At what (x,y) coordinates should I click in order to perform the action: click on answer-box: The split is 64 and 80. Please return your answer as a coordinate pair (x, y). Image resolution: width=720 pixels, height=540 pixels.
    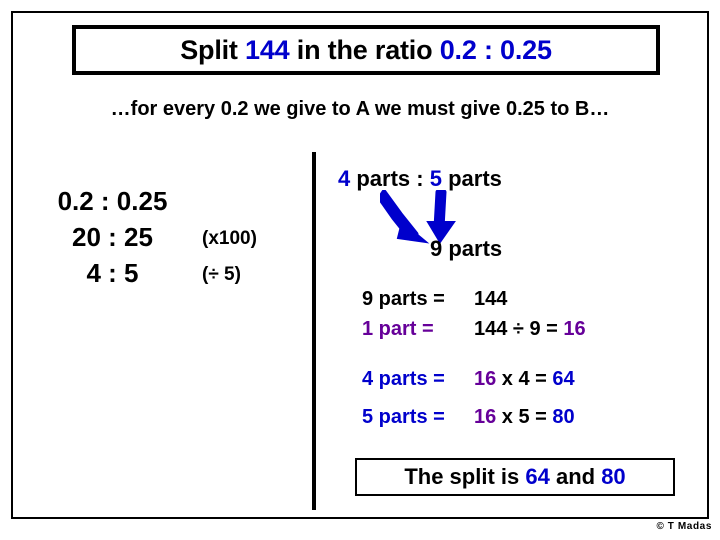
    Looking at the image, I should click on (515, 477).